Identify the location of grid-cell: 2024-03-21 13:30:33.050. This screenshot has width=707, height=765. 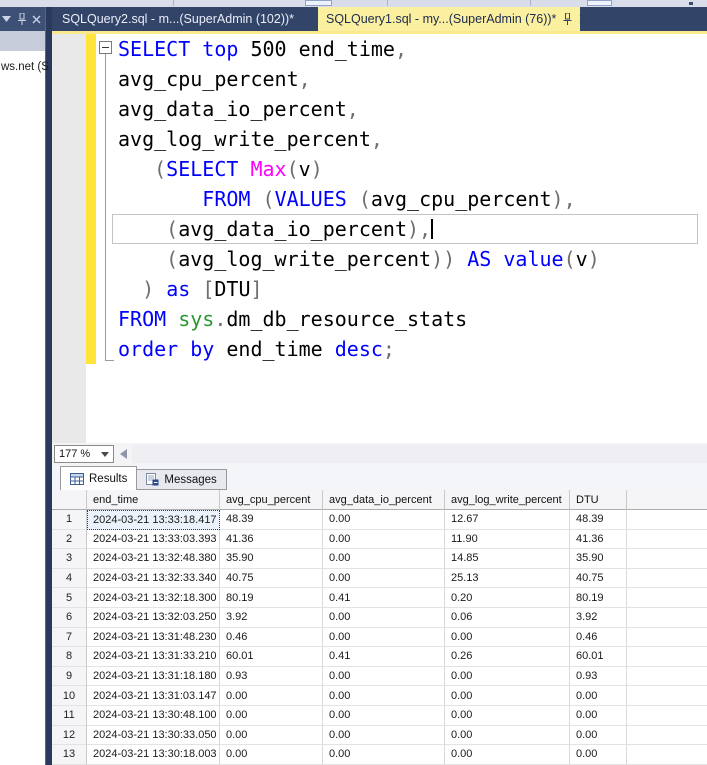
(153, 735).